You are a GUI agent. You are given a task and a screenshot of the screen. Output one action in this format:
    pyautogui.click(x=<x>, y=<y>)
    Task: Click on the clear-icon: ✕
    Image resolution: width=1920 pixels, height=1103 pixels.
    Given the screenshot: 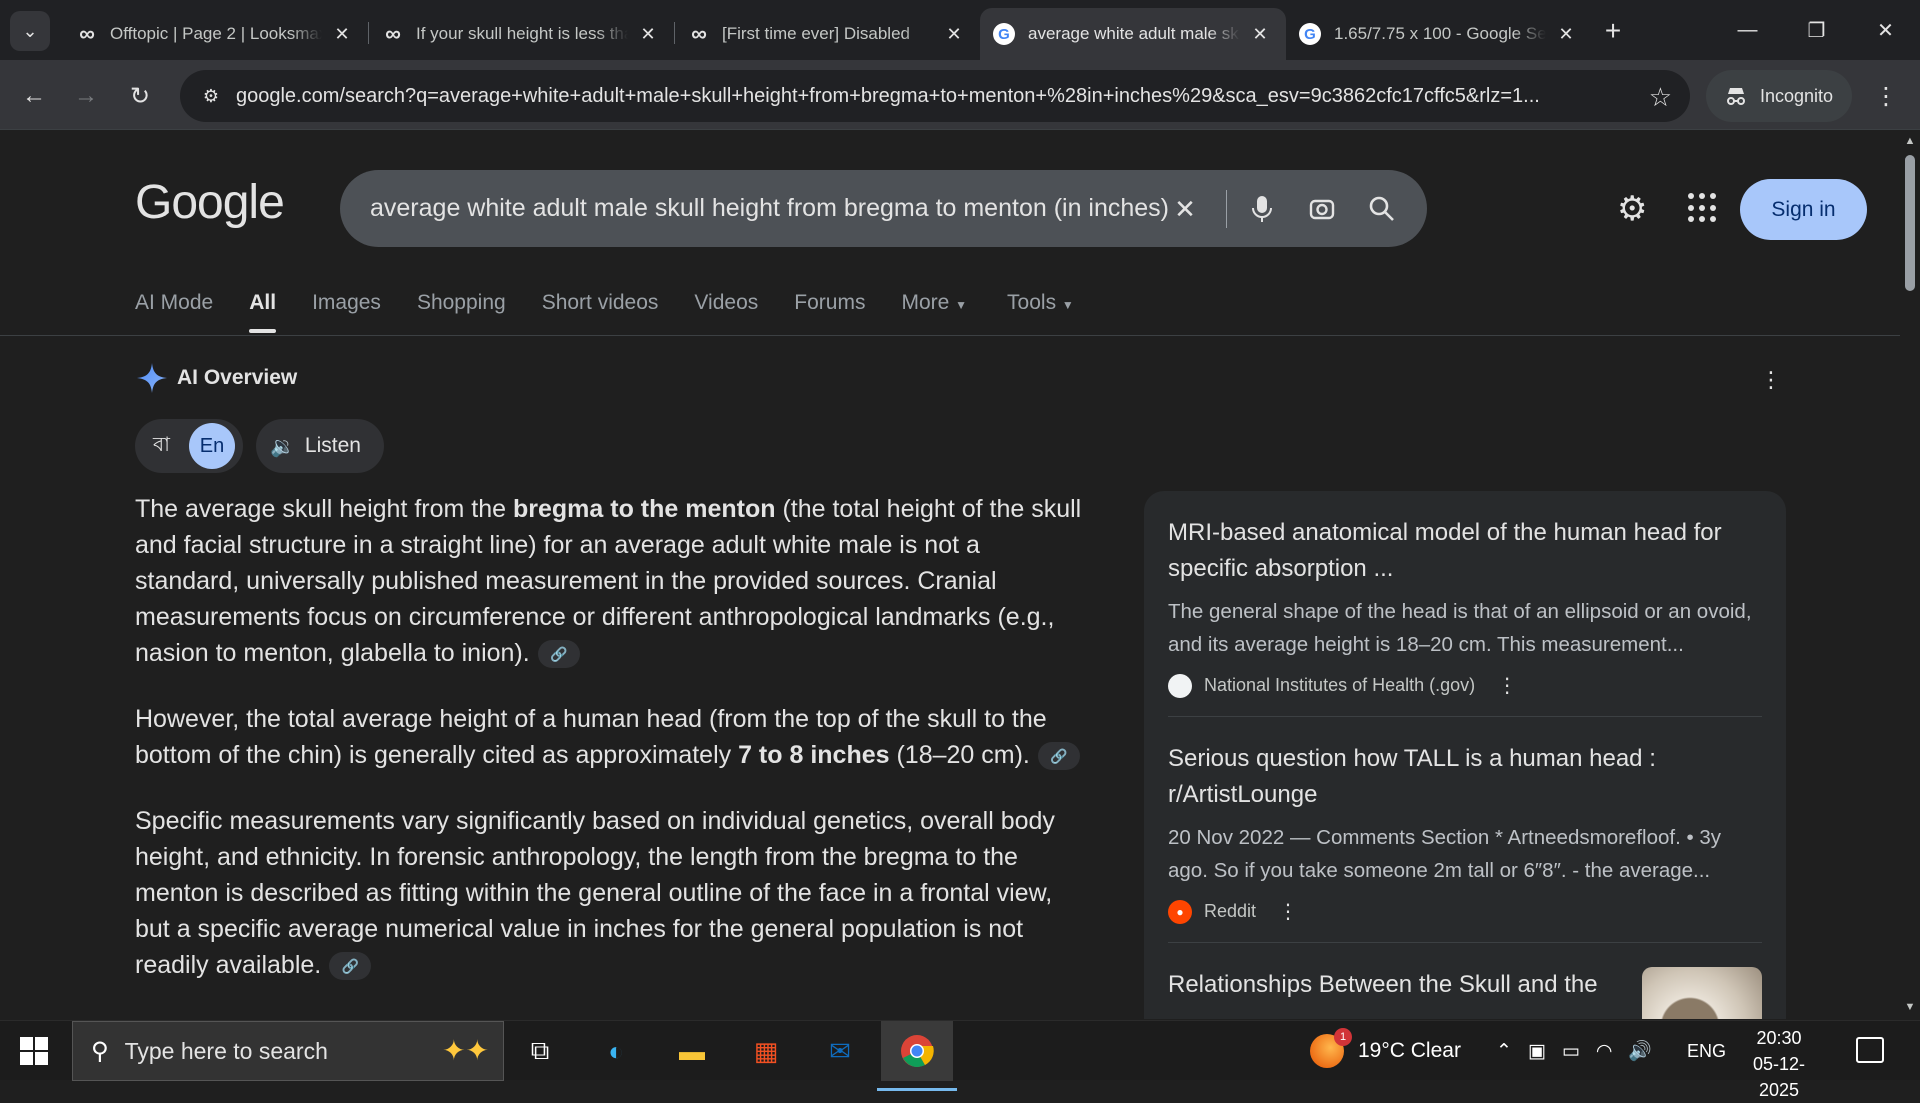 What is the action you would take?
    pyautogui.click(x=1185, y=209)
    